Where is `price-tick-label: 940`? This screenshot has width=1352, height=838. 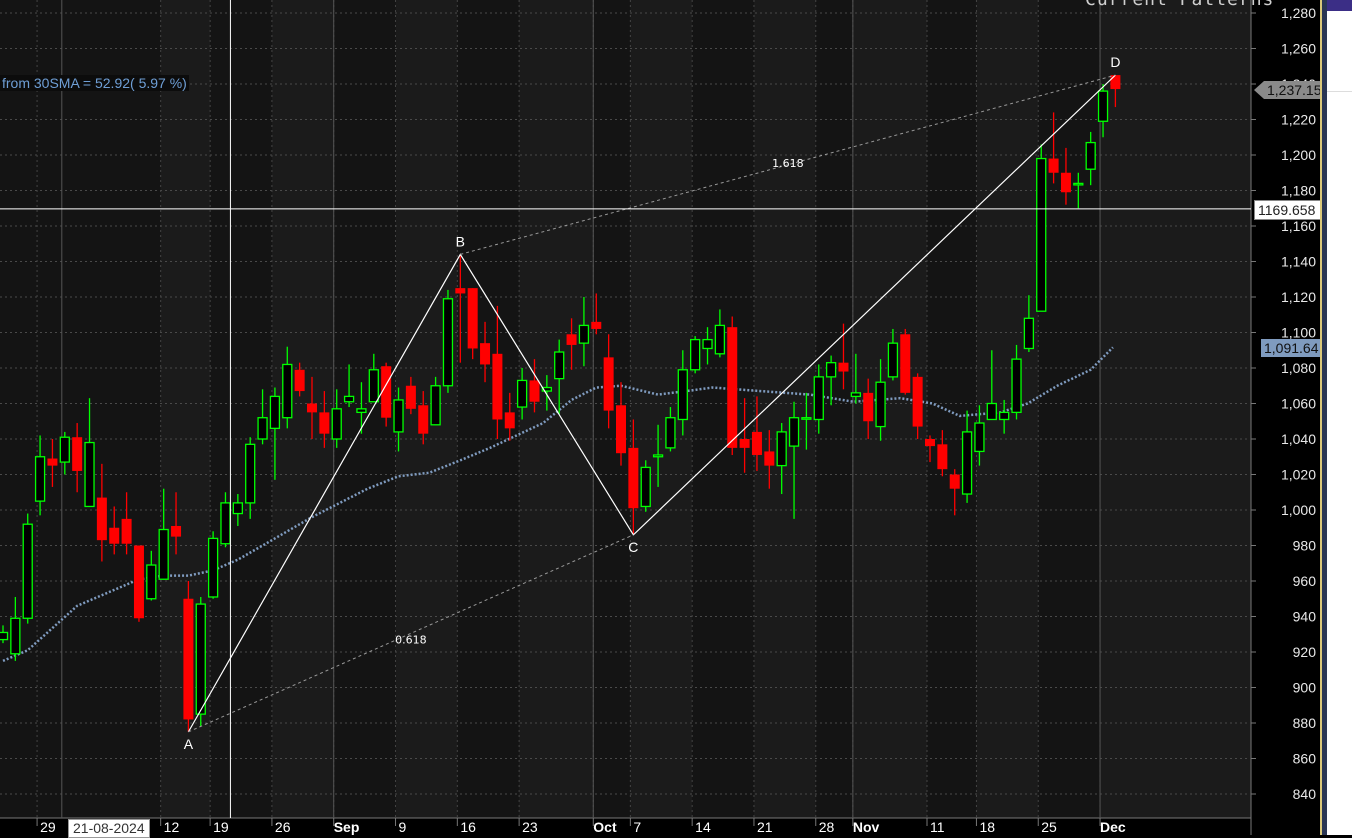
price-tick-label: 940 is located at coordinates (1305, 617).